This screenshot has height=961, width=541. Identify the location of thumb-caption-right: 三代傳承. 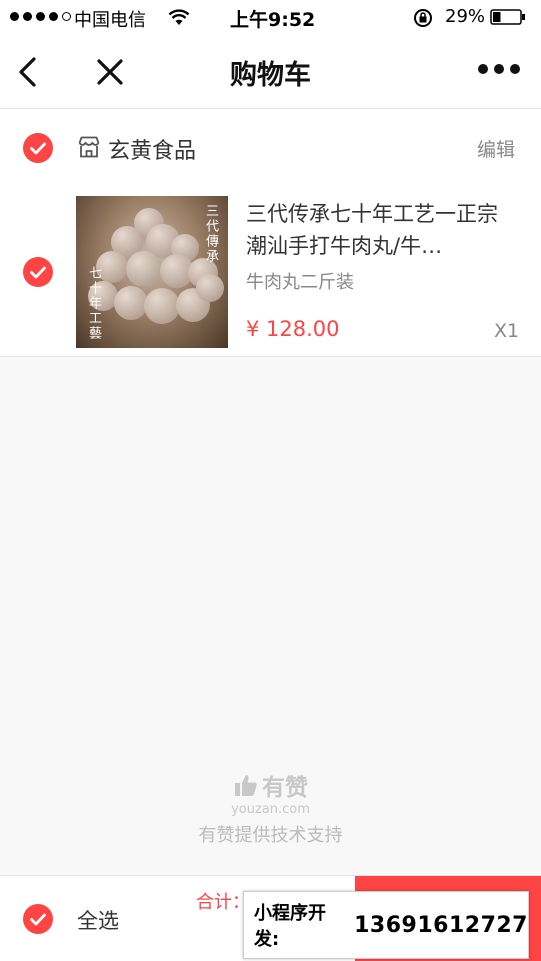
(210, 234).